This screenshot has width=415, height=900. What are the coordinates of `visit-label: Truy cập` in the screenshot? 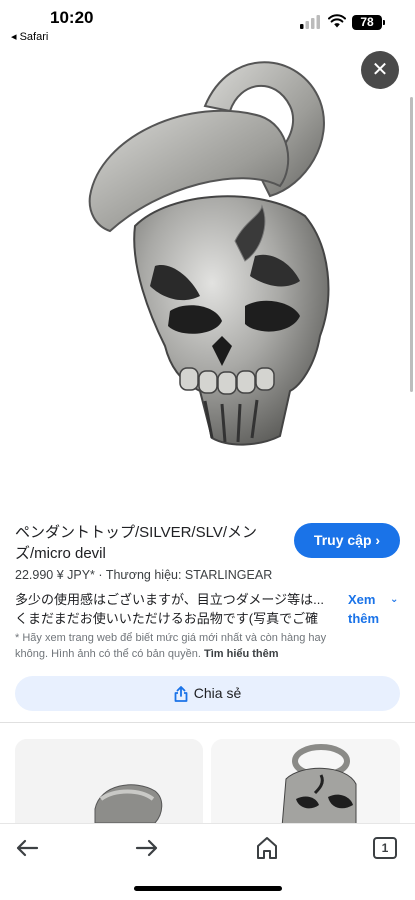 It's located at (342, 540).